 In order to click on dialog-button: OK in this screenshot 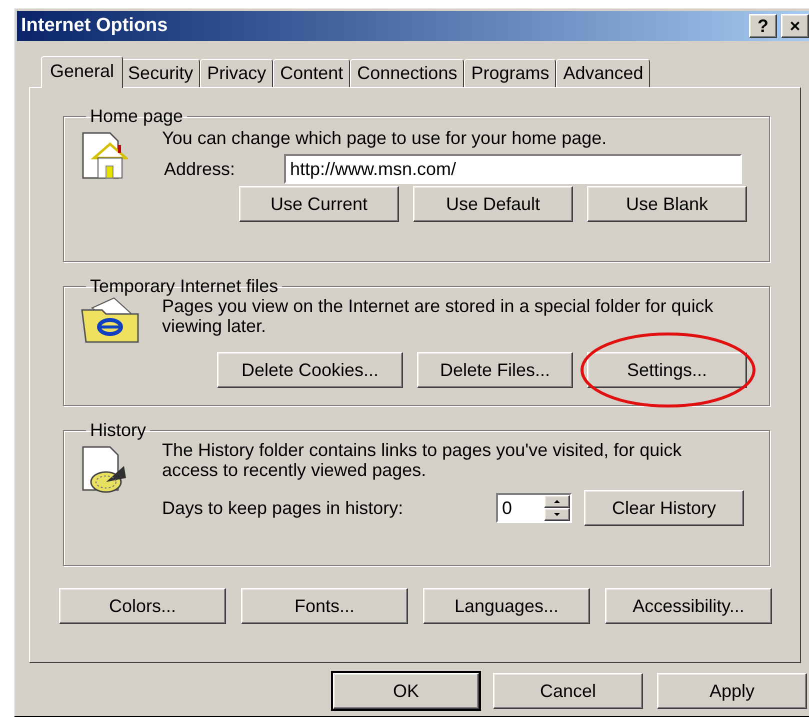, I will do `click(406, 691)`.